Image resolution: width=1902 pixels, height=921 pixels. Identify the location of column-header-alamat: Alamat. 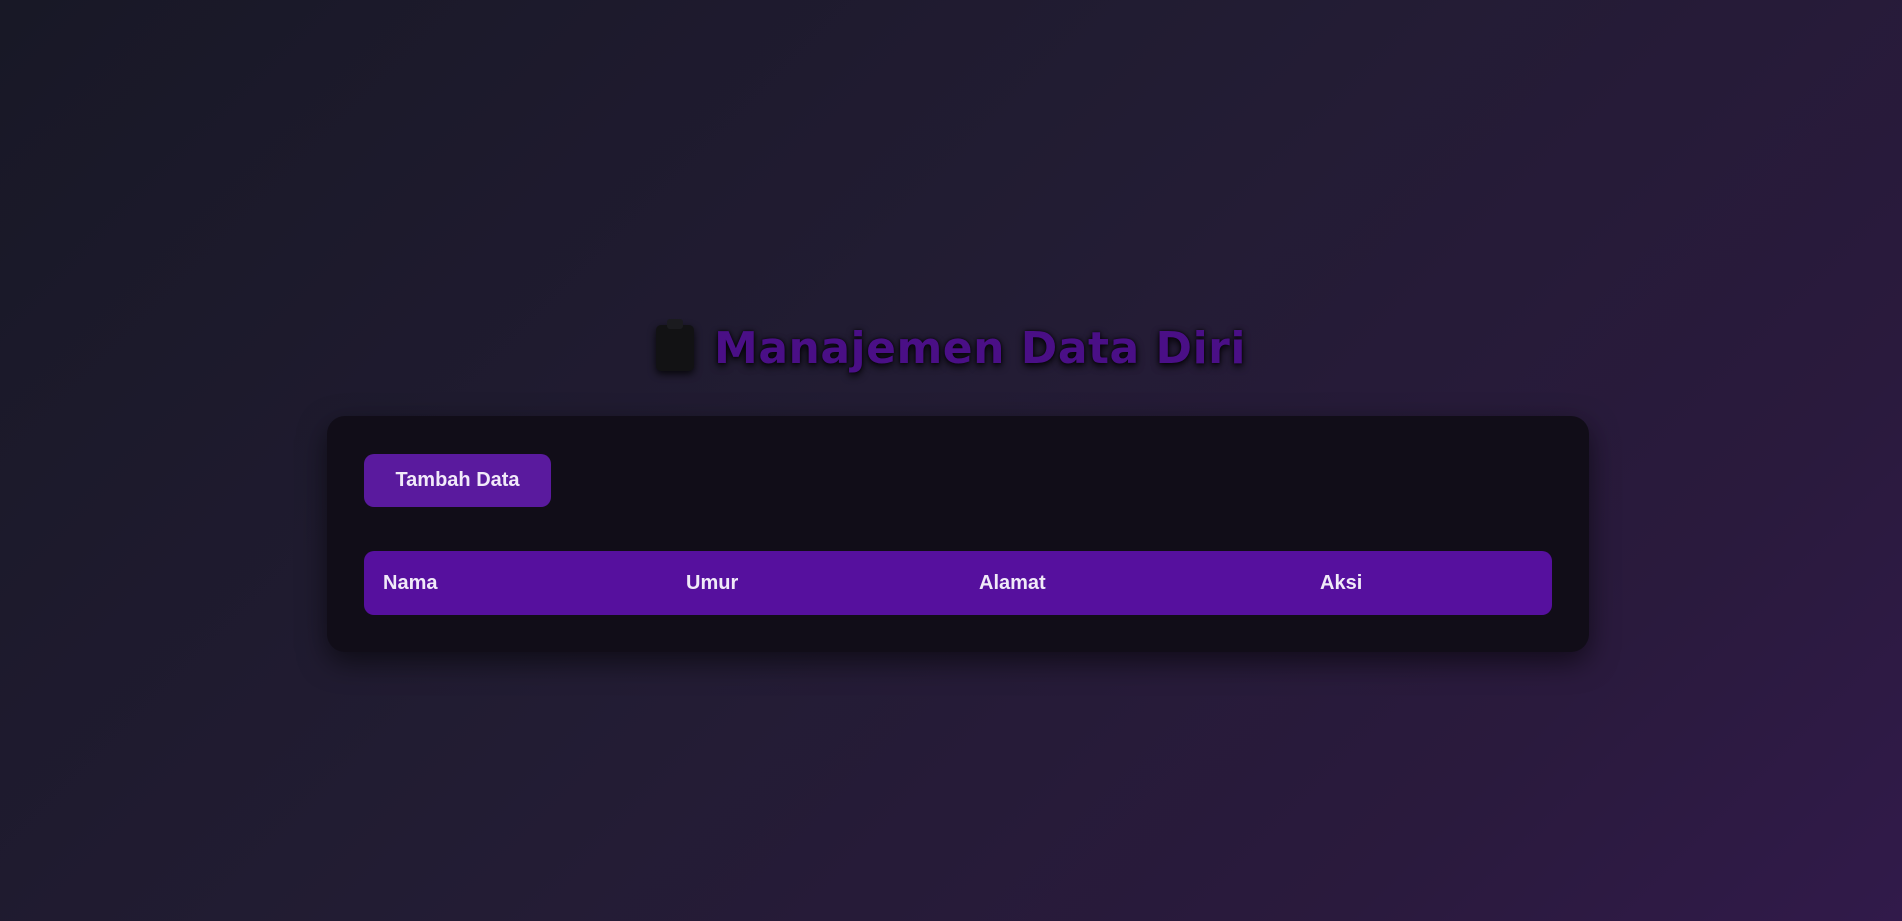
(1012, 583).